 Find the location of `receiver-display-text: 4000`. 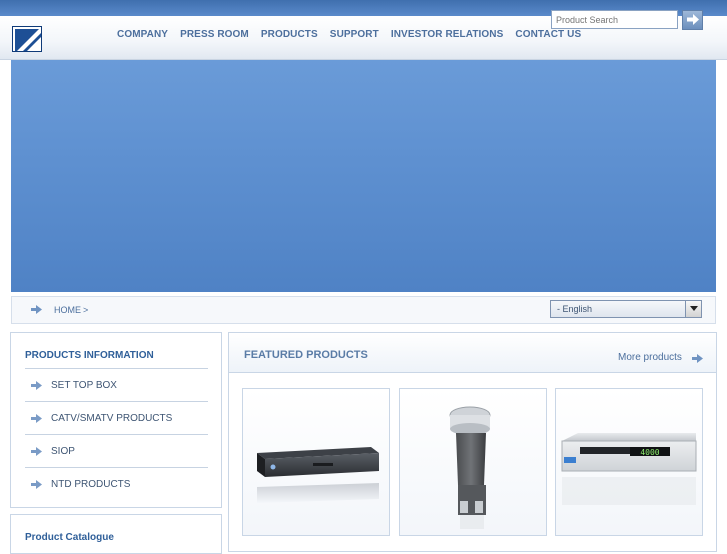

receiver-display-text: 4000 is located at coordinates (649, 452).